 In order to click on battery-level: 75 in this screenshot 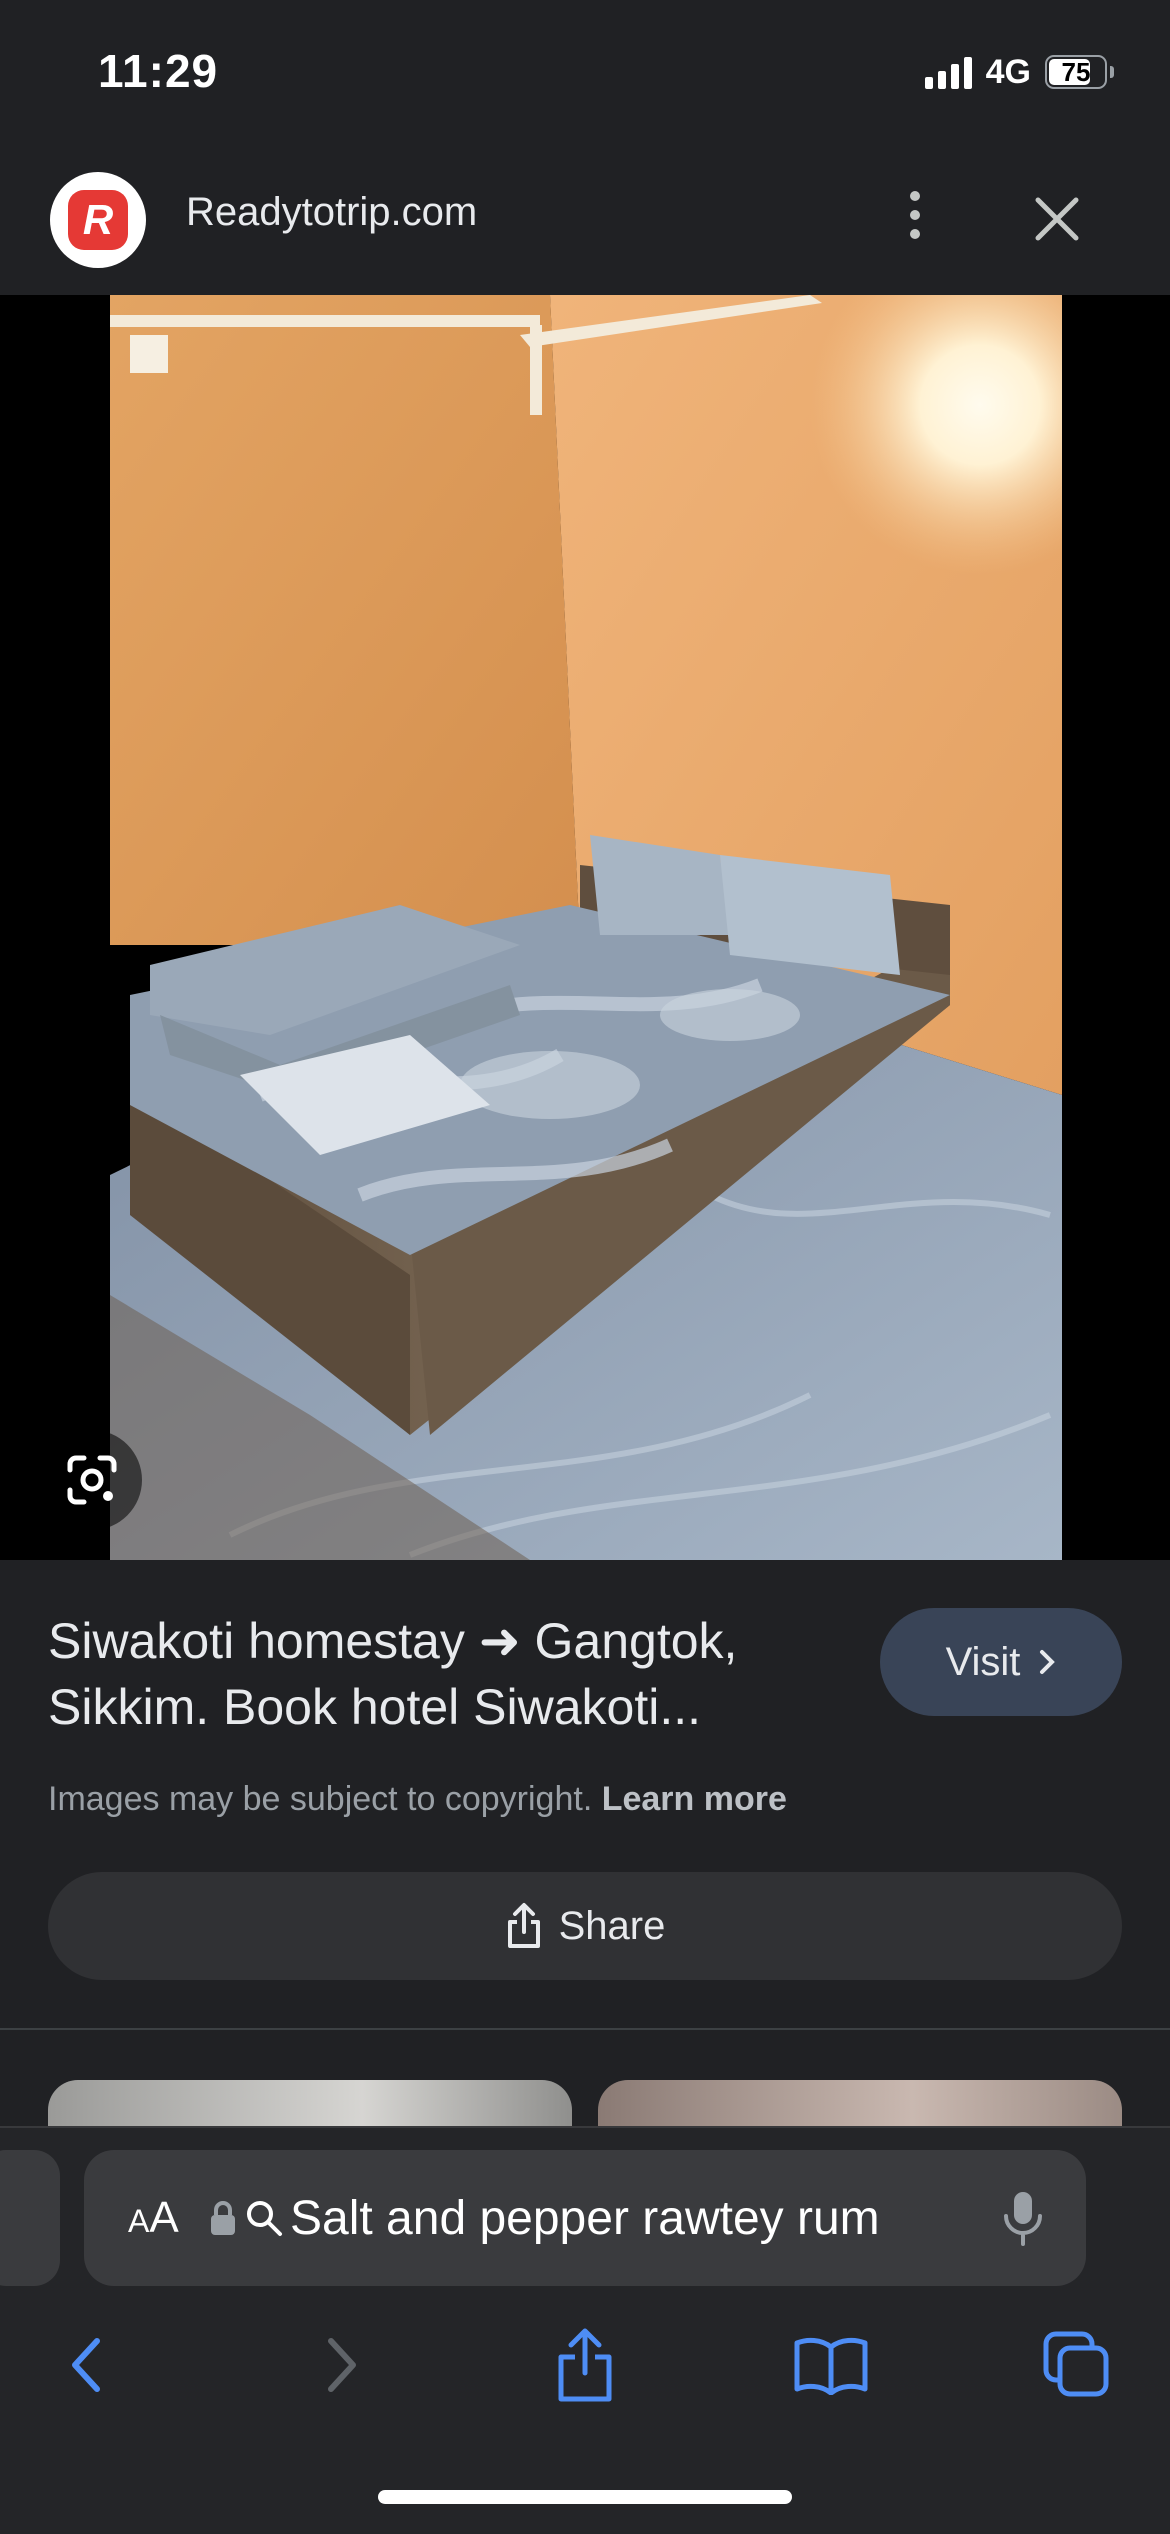, I will do `click(1076, 71)`.